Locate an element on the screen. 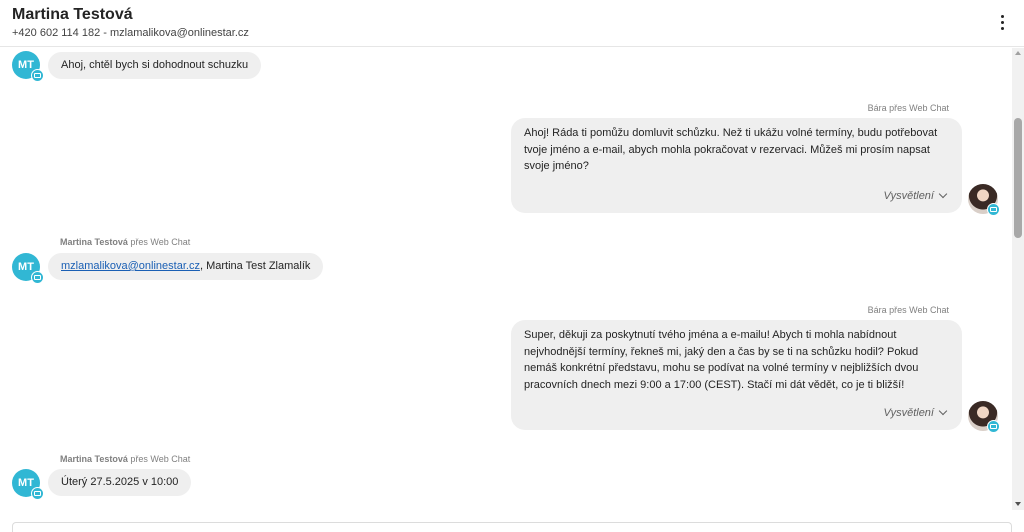 Image resolution: width=1024 pixels, height=532 pixels. scroll-down-icon is located at coordinates (1018, 504).